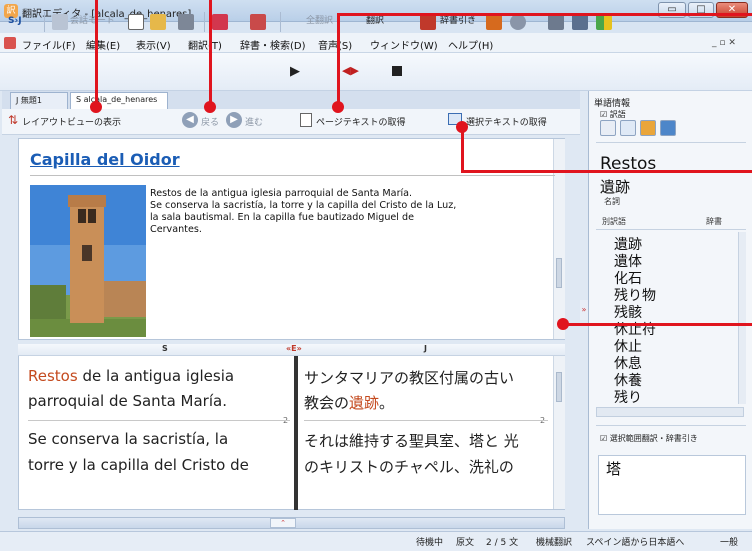 Image resolution: width=752 pixels, height=551 pixels. I want to click on back-button: 戻る, so click(210, 121).